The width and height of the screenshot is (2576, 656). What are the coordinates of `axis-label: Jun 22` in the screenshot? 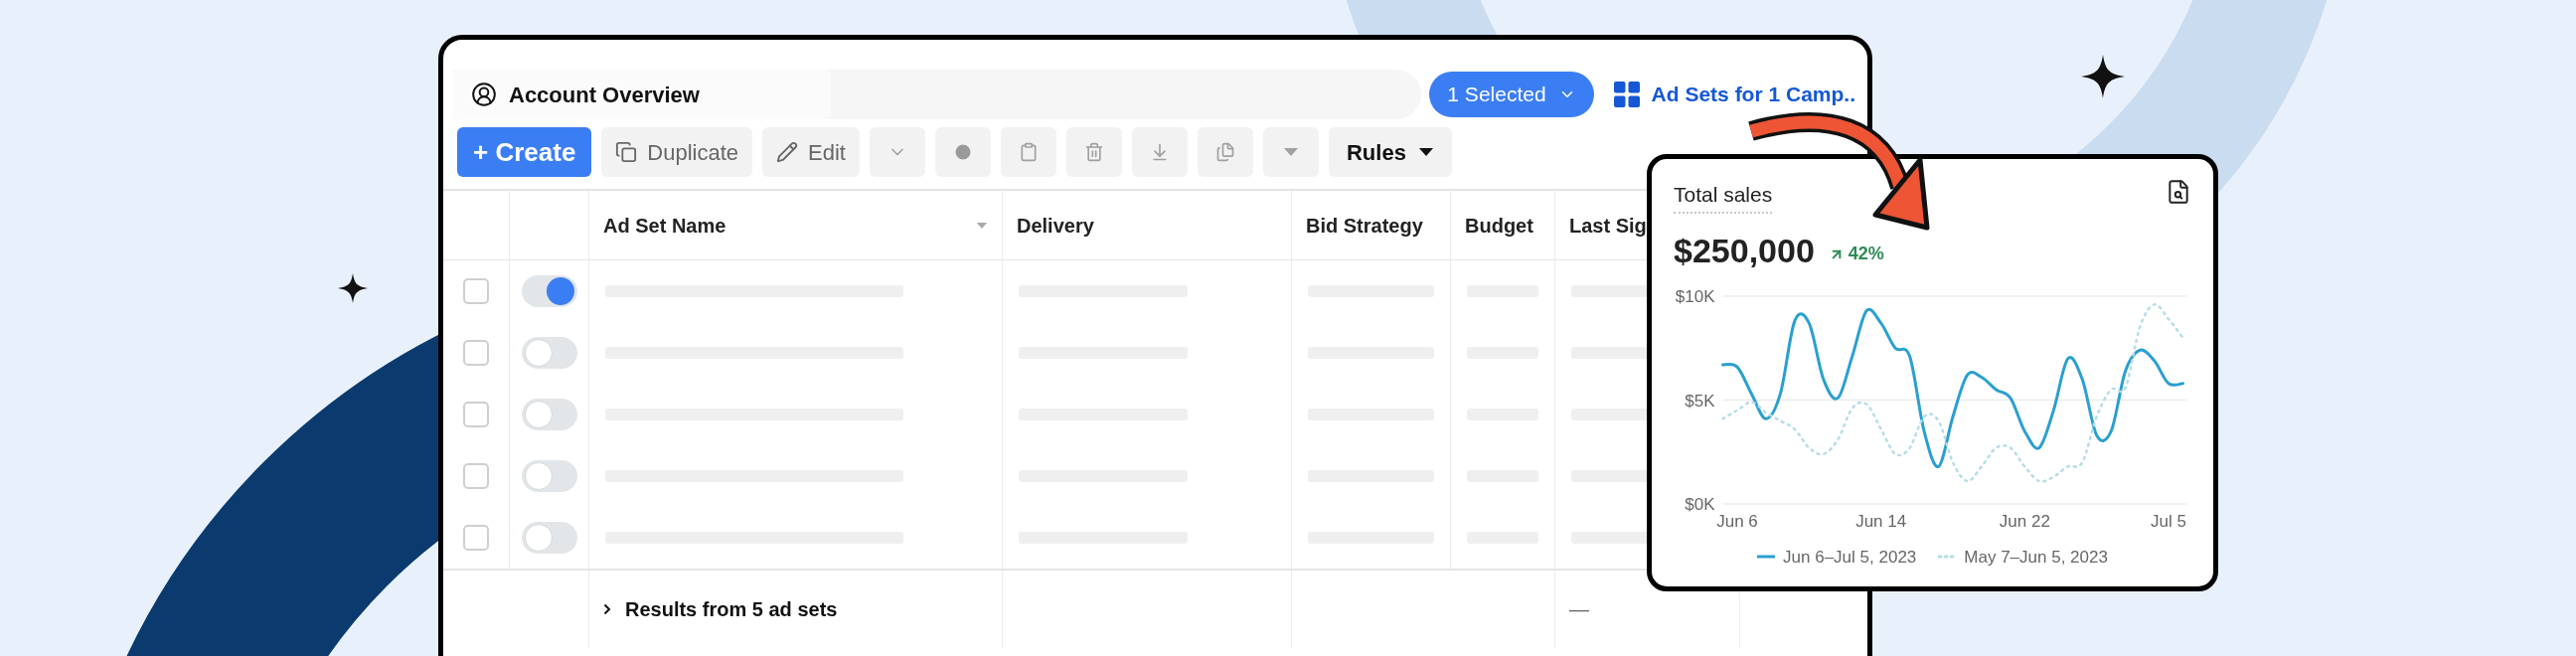 It's located at (2024, 521).